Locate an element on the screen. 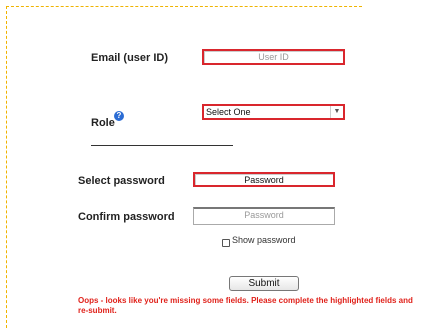 This screenshot has height=328, width=426. role-label: Role is located at coordinates (103, 123).